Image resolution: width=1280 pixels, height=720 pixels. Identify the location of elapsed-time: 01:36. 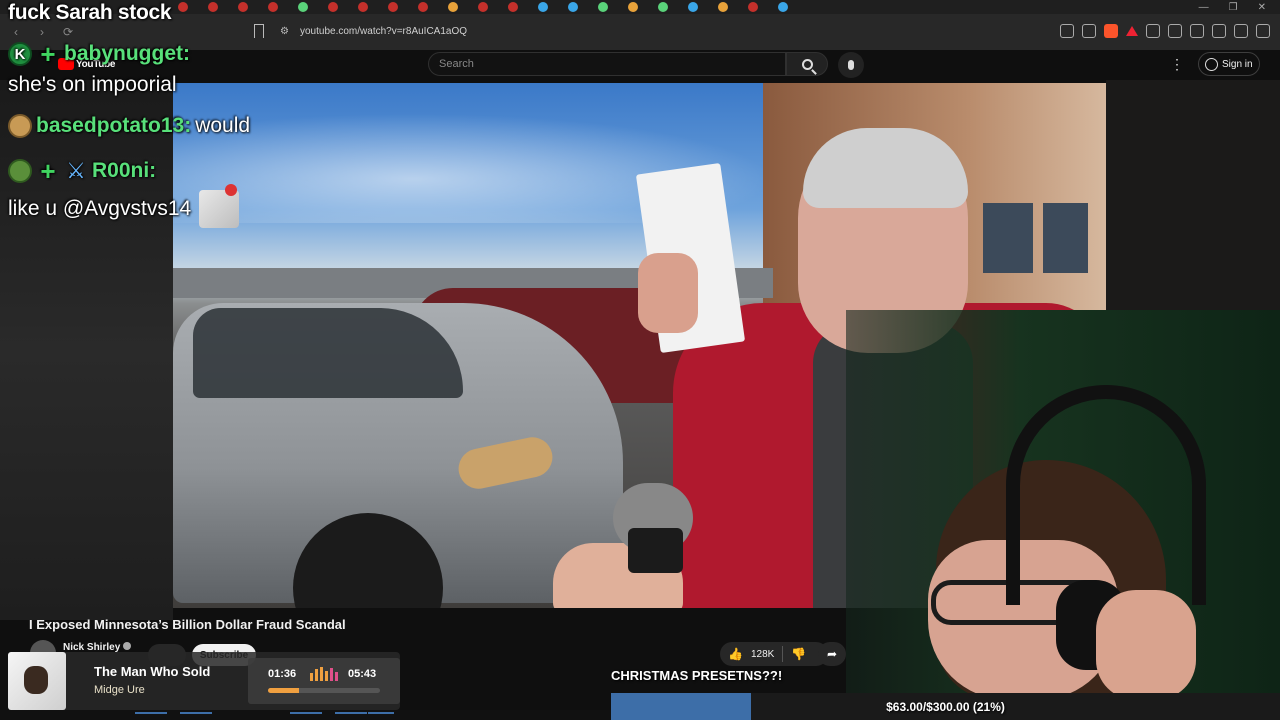
(282, 674).